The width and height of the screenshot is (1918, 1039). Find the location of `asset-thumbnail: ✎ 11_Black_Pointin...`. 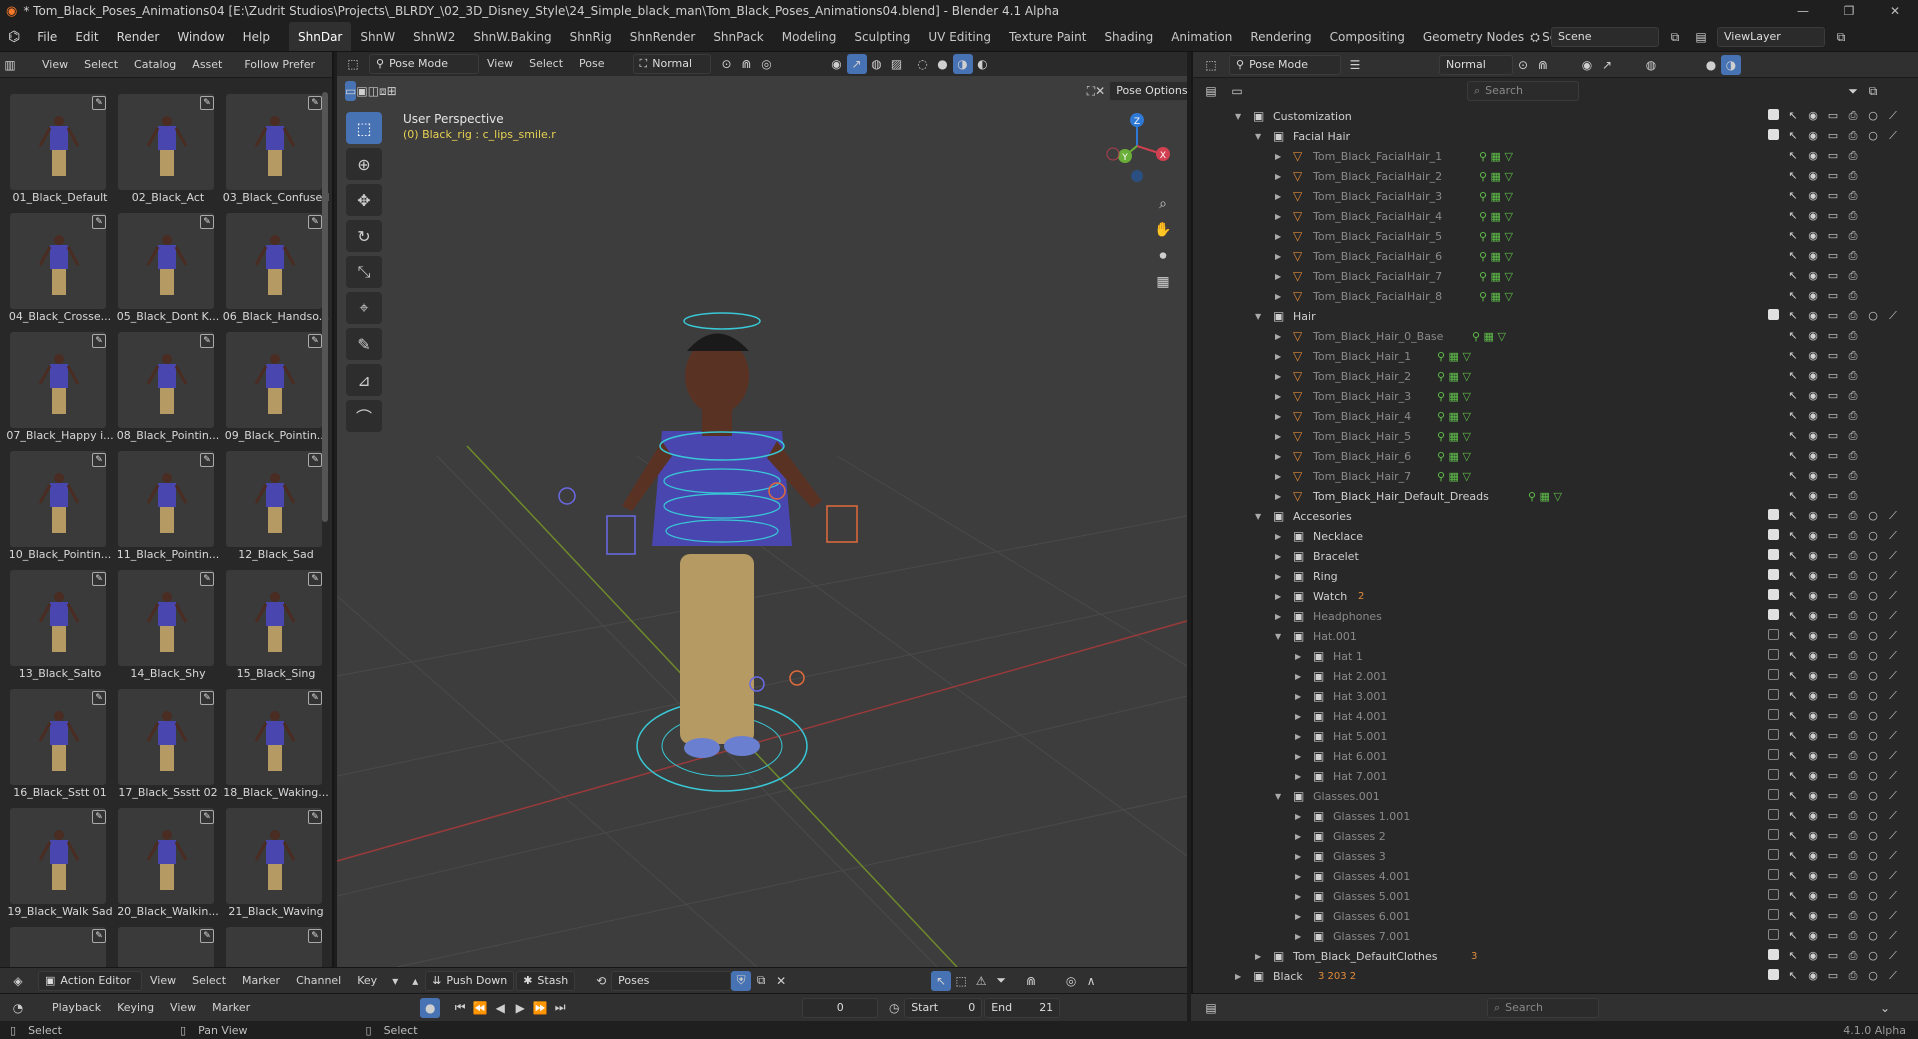

asset-thumbnail: ✎ 11_Black_Pointin... is located at coordinates (166, 506).